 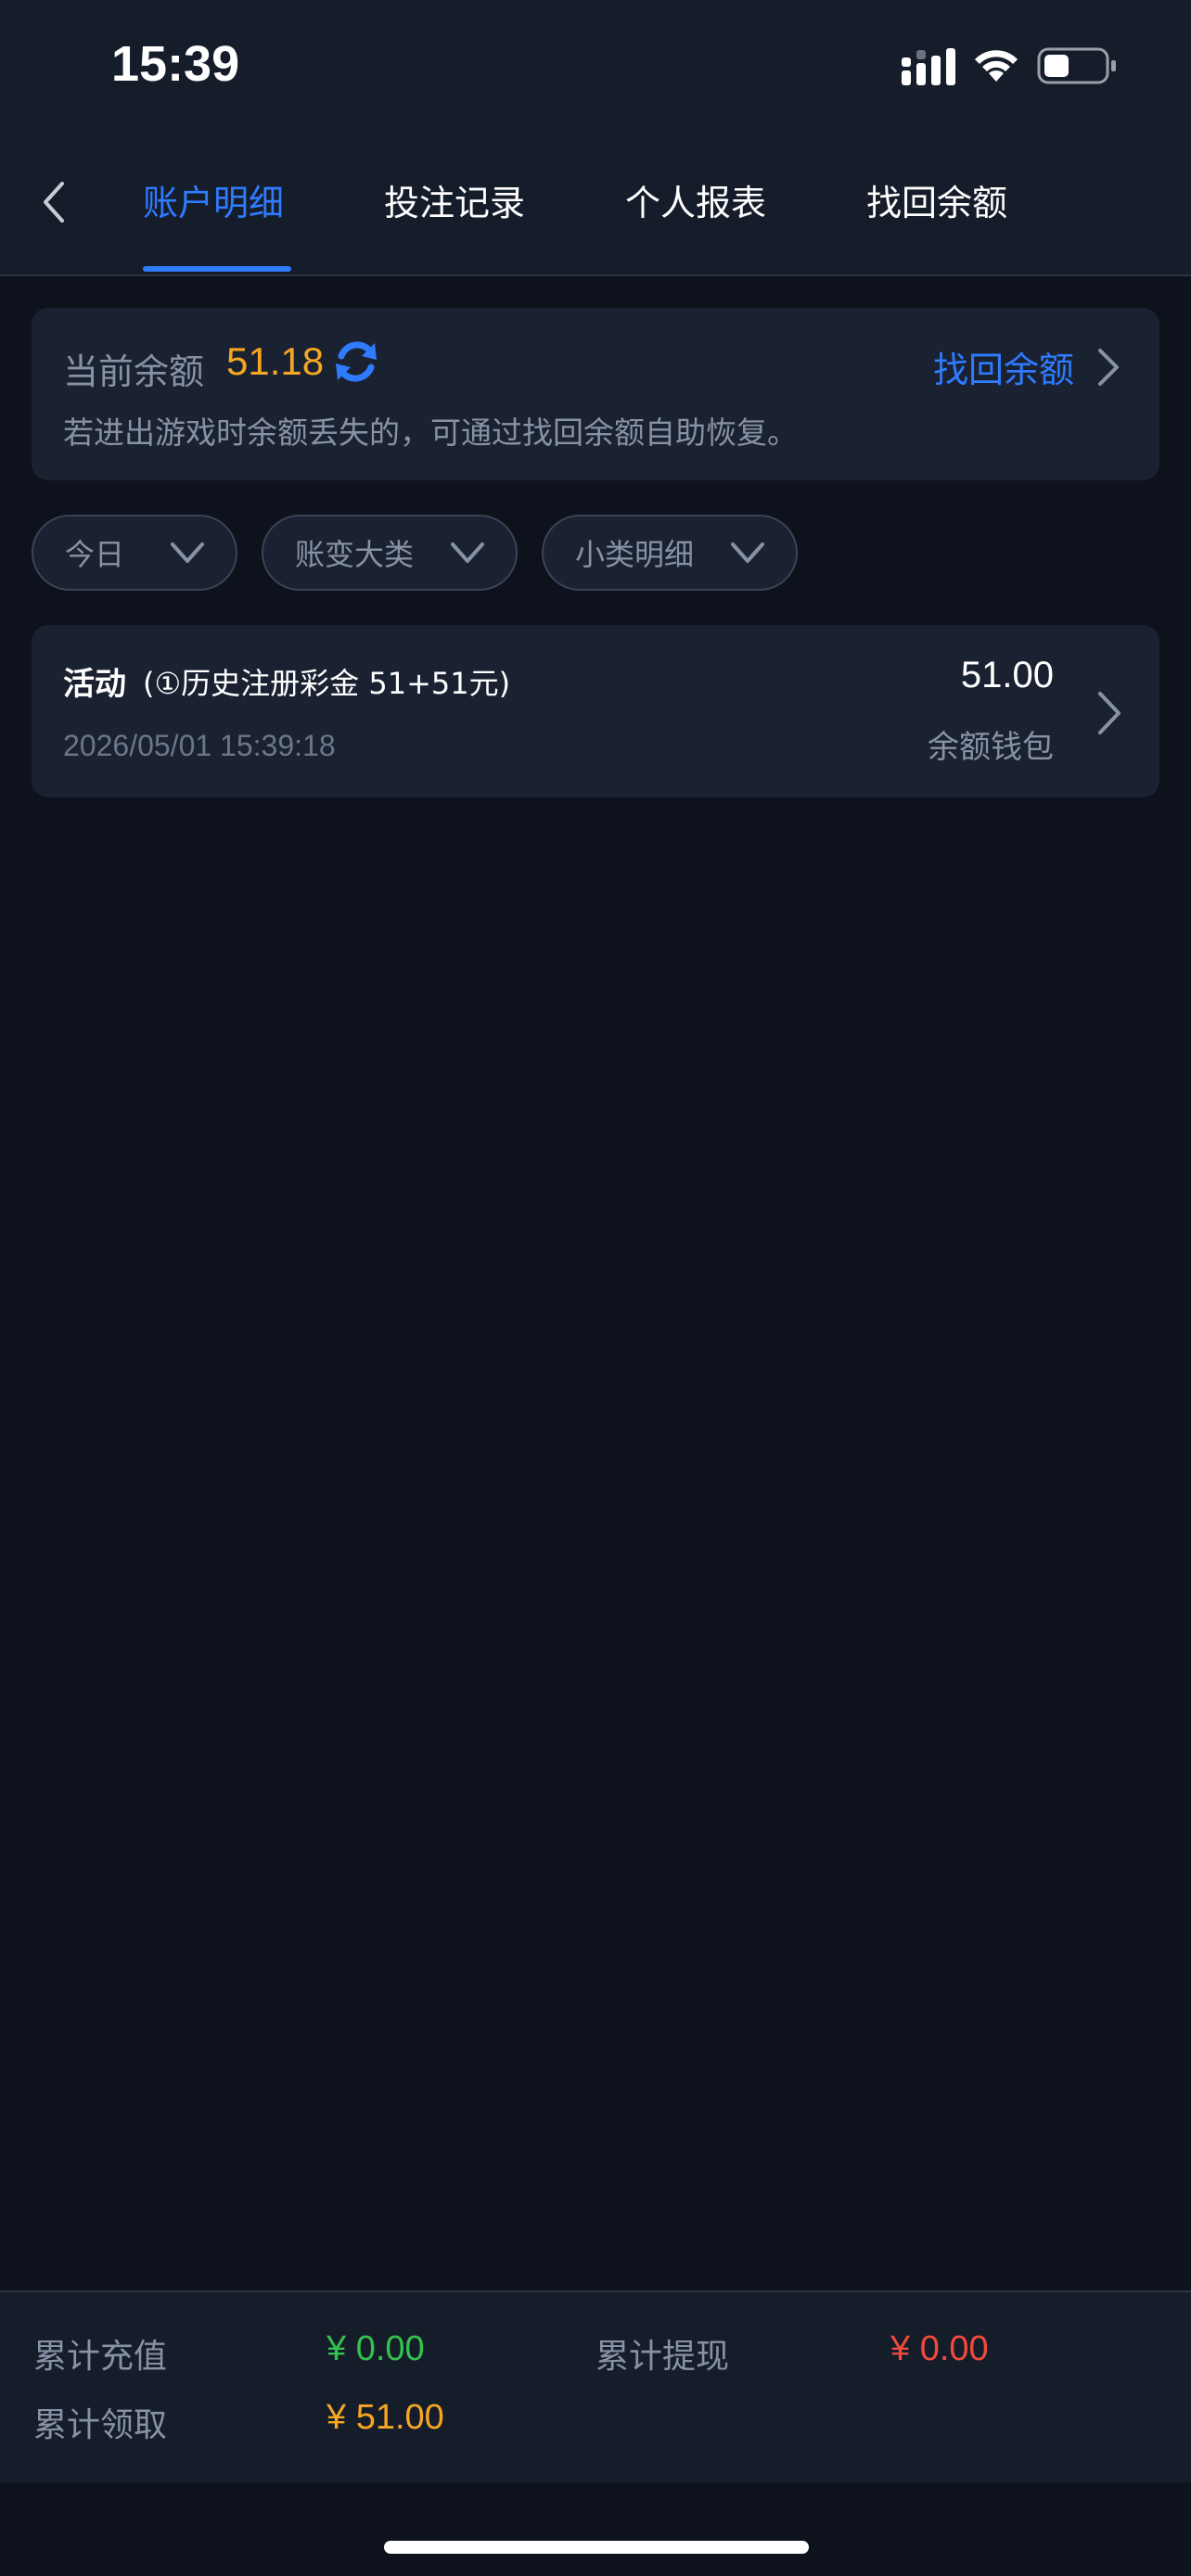 What do you see at coordinates (1007, 675) in the screenshot?
I see `record-amount: 51.00` at bounding box center [1007, 675].